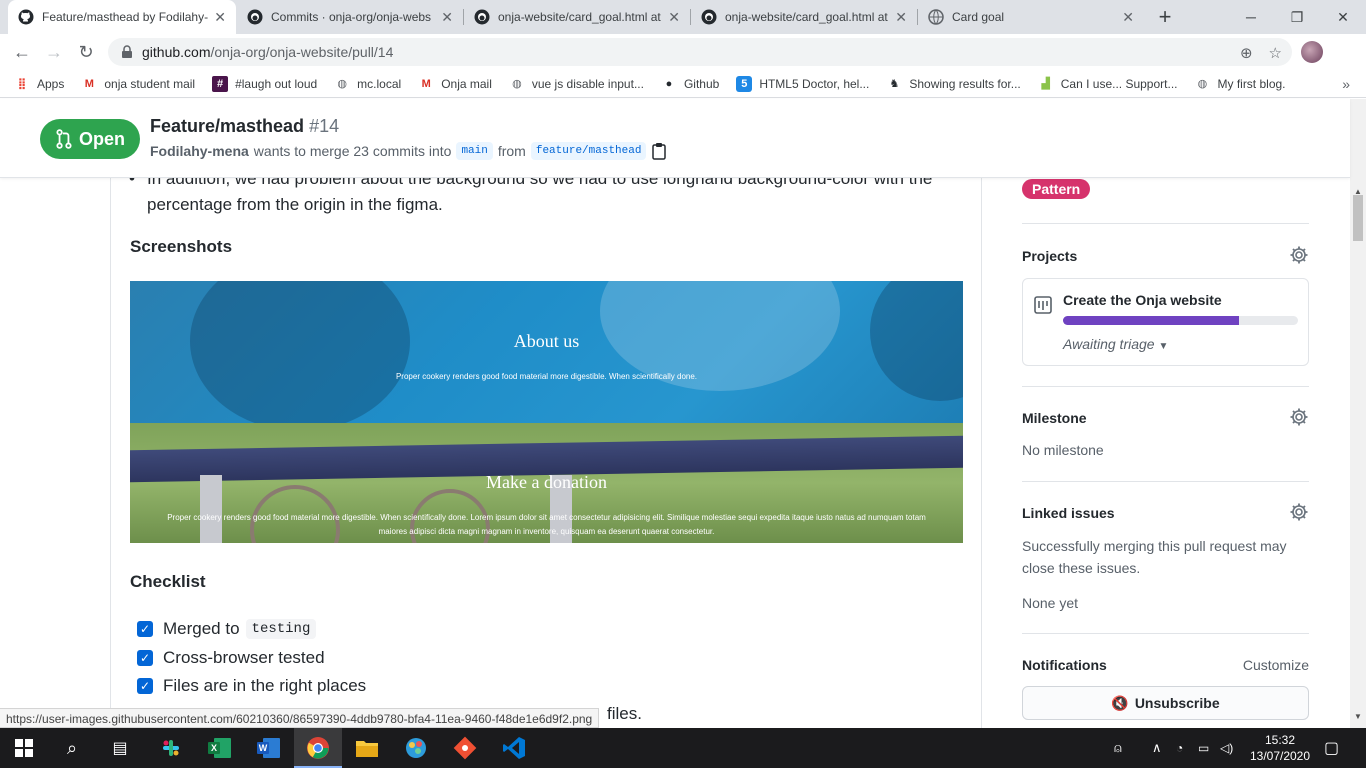 This screenshot has height=768, width=1366. Describe the element at coordinates (267, 52) in the screenshot. I see `url-text: github.com/onja-org/onja-website/pull/14` at that location.